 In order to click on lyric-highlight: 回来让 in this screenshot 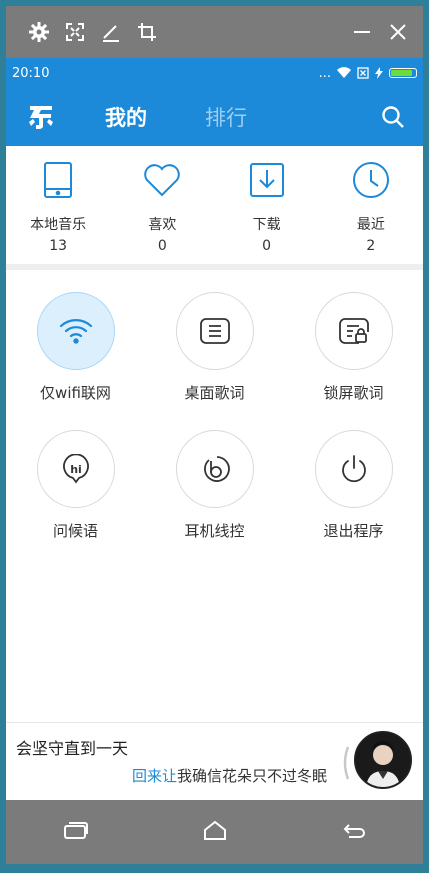, I will do `click(154, 776)`.